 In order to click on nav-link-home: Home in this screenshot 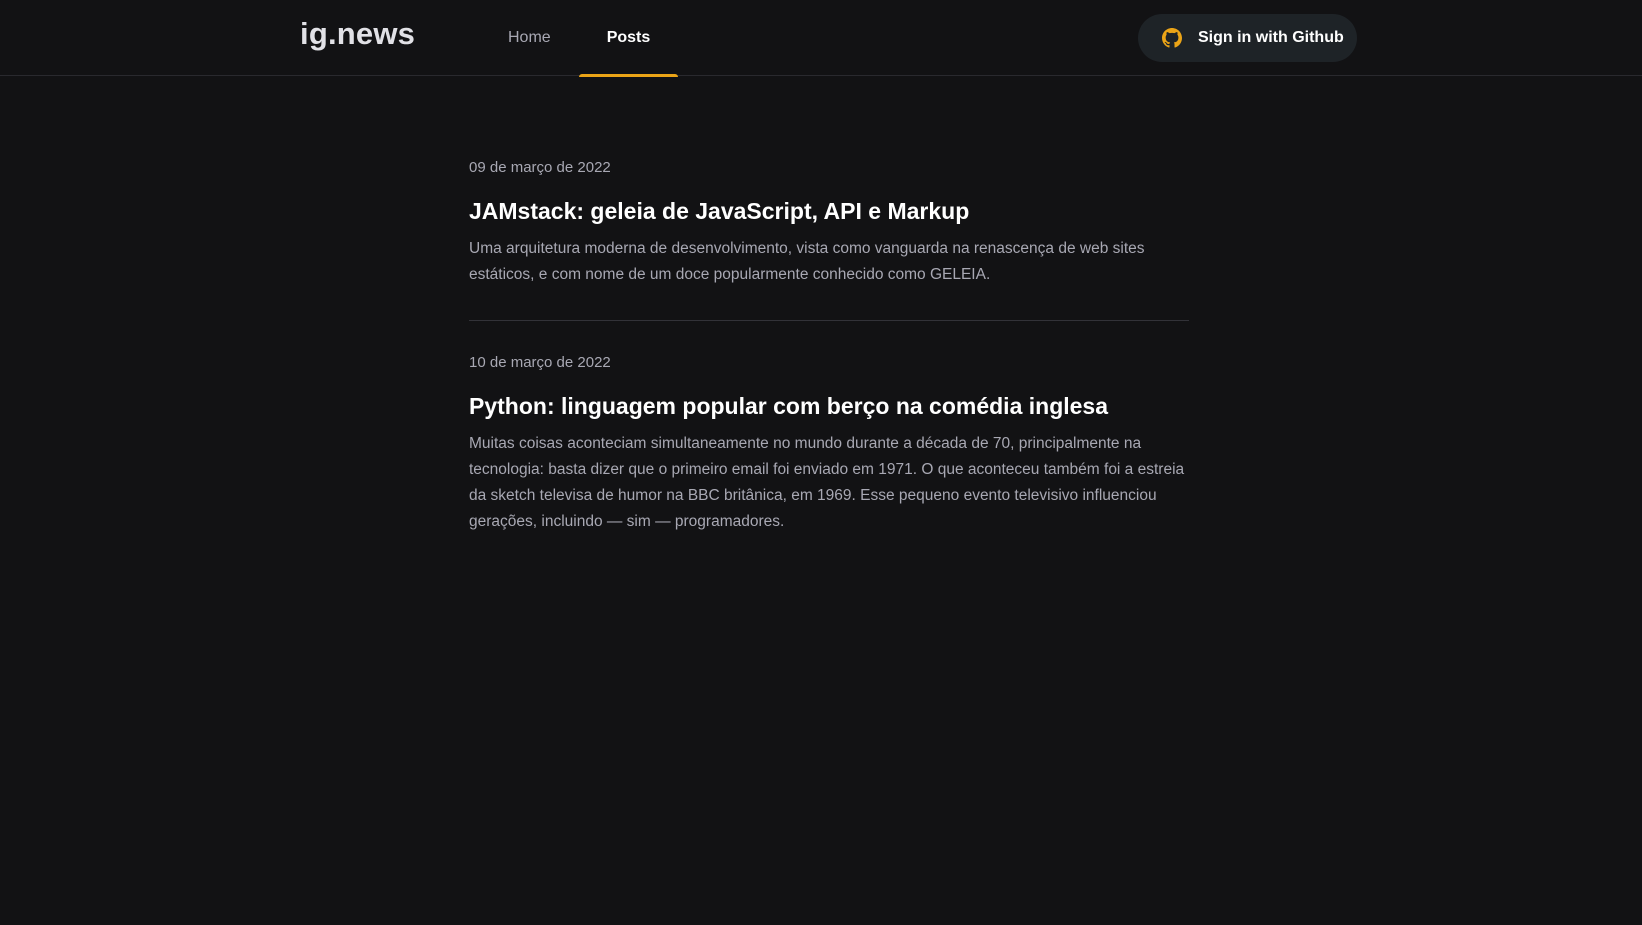, I will do `click(529, 38)`.